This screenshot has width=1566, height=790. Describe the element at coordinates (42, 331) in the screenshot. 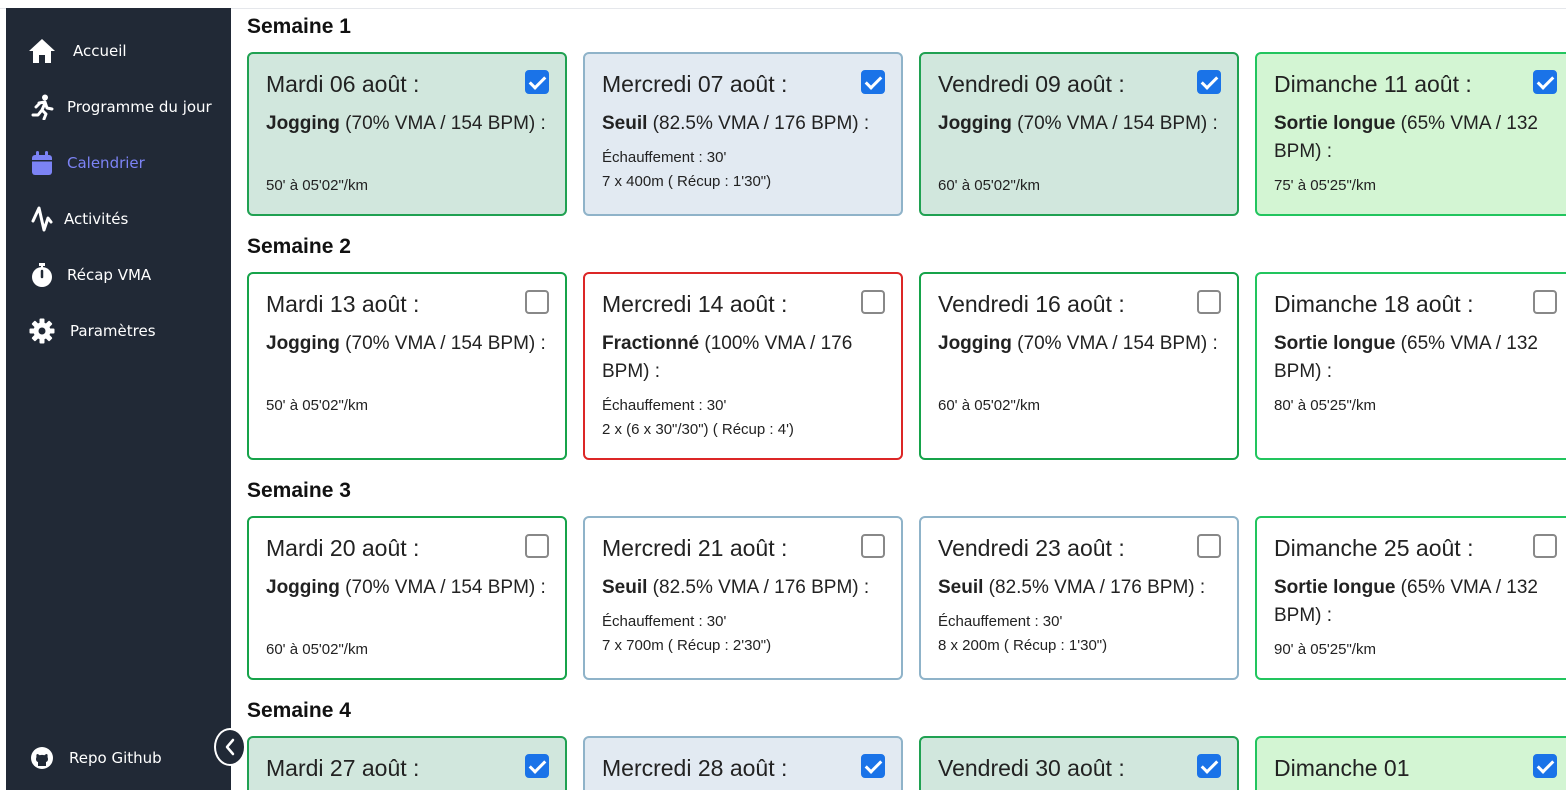

I see `gear-icon` at that location.